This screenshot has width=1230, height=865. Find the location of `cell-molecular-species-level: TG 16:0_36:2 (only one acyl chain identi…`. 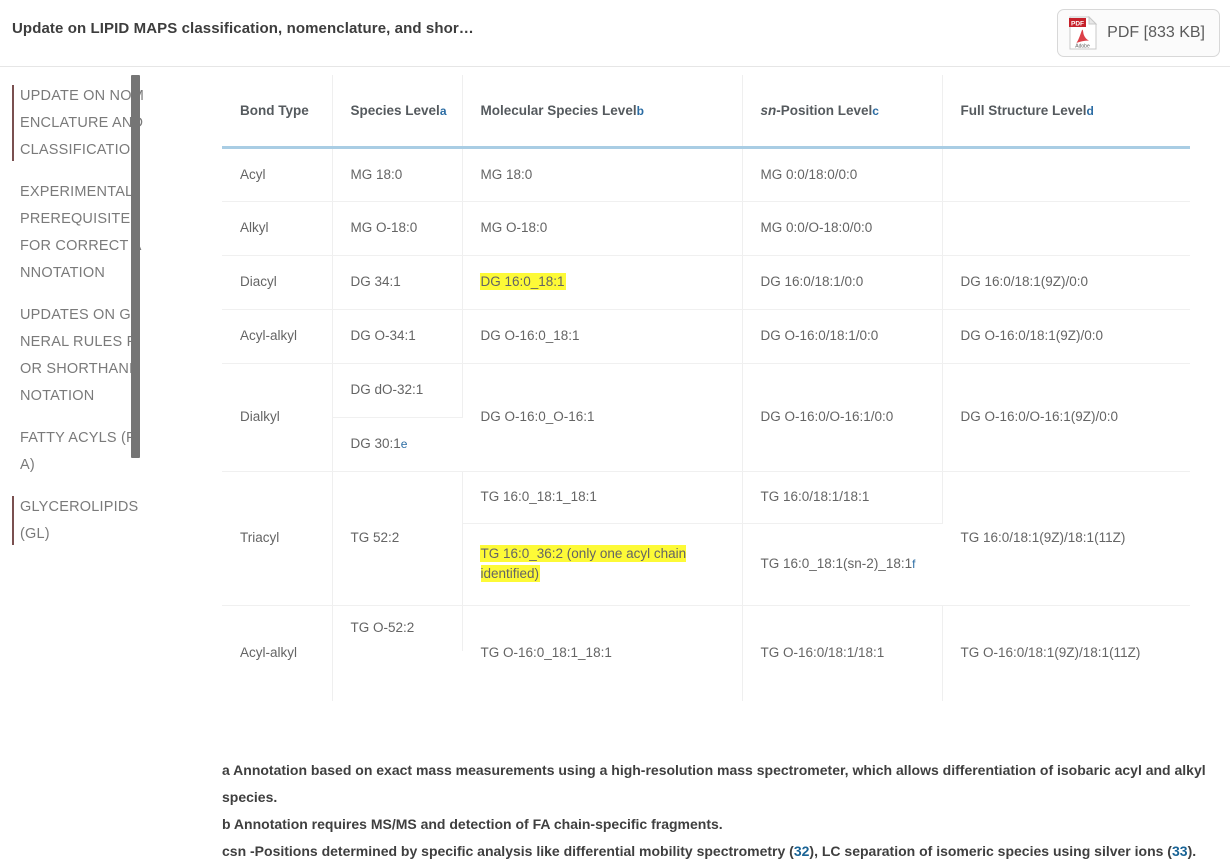

cell-molecular-species-level: TG 16:0_36:2 (only one acyl chain identi… is located at coordinates (602, 564).